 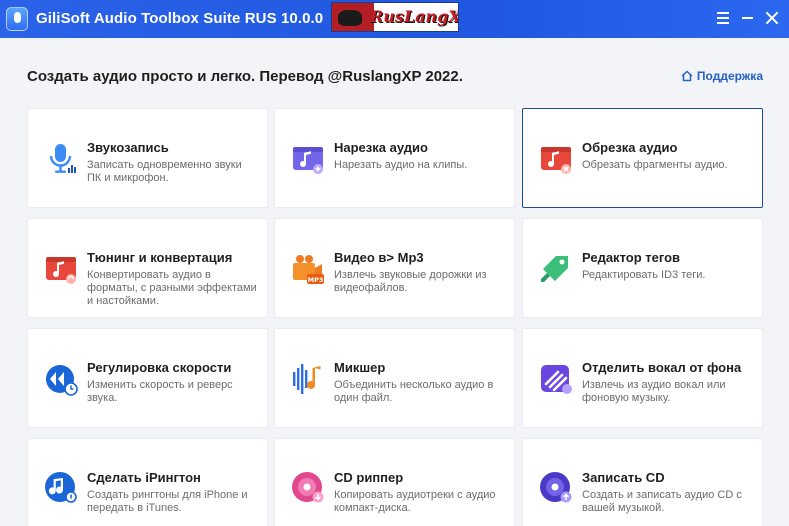 I want to click on tool-description: Извлечь звуковые дорожки из видеофайлов., so click(x=410, y=281).